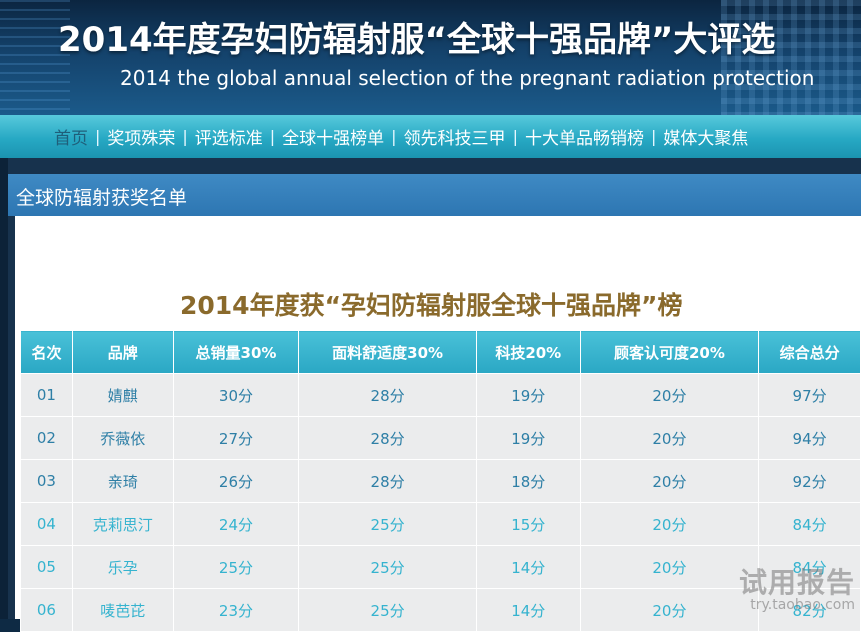 The image size is (861, 632). I want to click on table-row: 02 乔薇依 27分 28分 19分 20分 94分, so click(440, 438).